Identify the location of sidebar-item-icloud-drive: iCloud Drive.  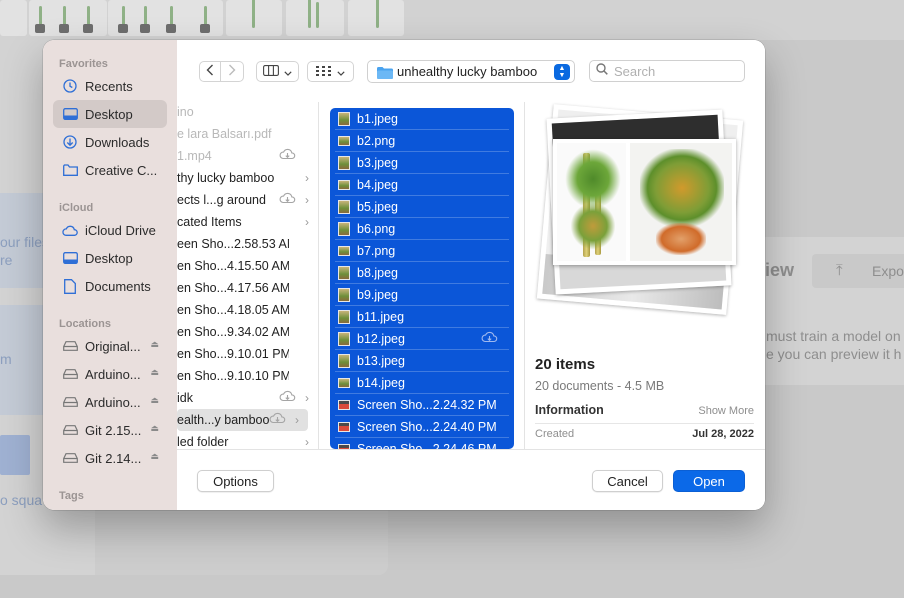
(110, 230).